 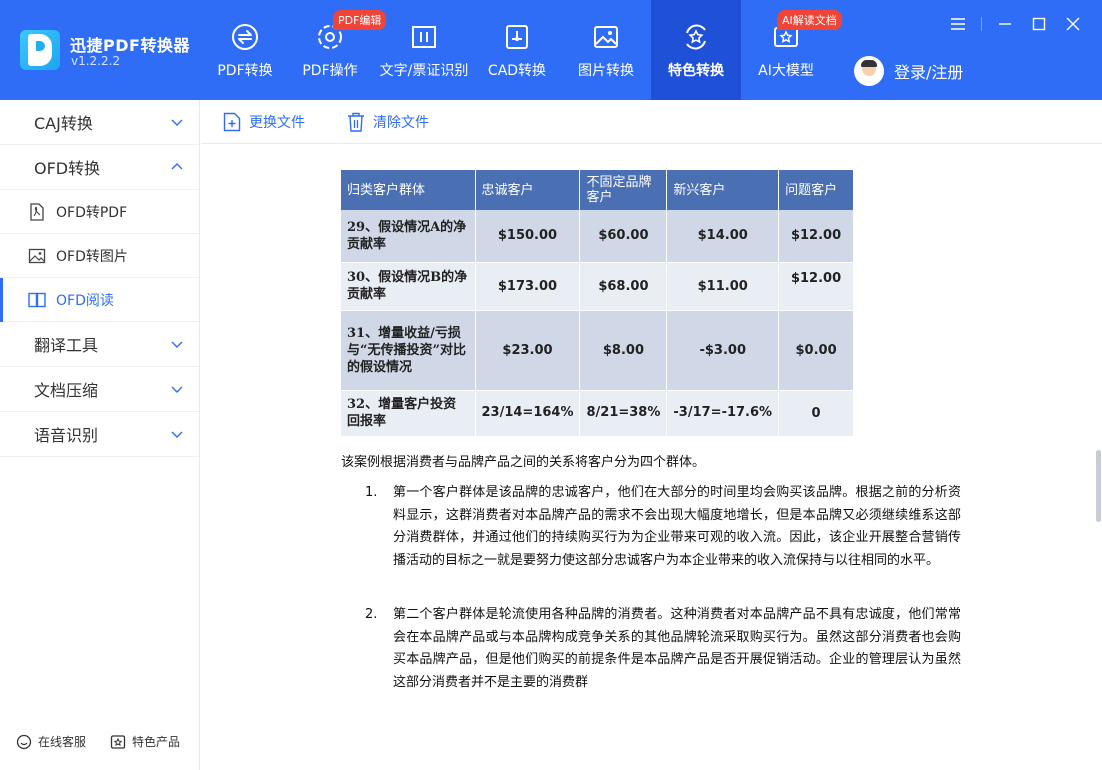 I want to click on pdf-file-icon, so click(x=37, y=211).